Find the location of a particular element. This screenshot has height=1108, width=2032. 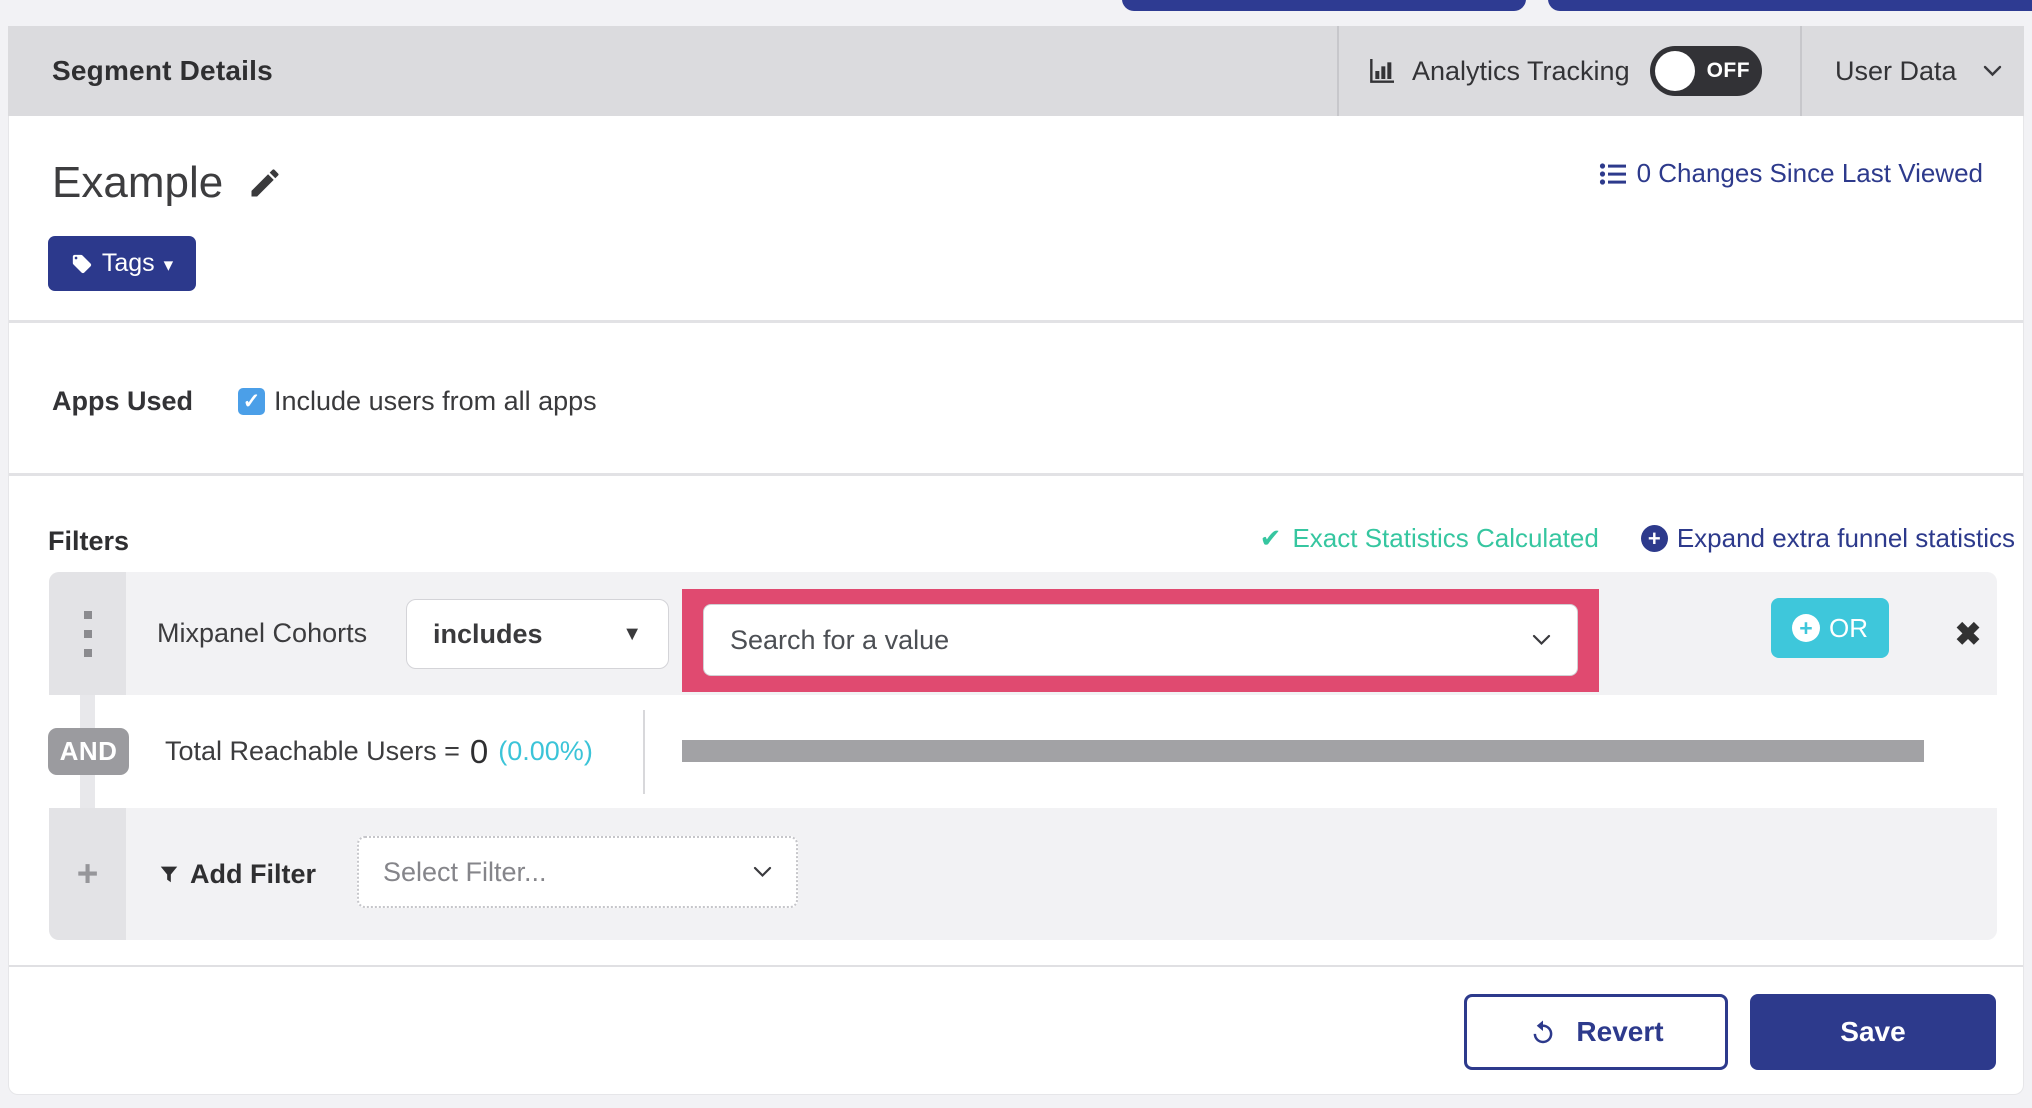

remove-filter-close-icon: ✖ is located at coordinates (1968, 633).